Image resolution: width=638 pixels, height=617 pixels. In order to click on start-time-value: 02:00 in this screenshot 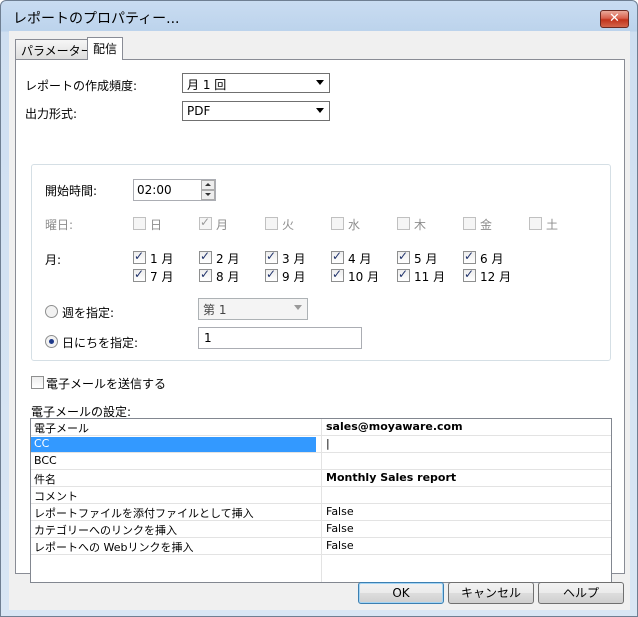, I will do `click(154, 190)`.